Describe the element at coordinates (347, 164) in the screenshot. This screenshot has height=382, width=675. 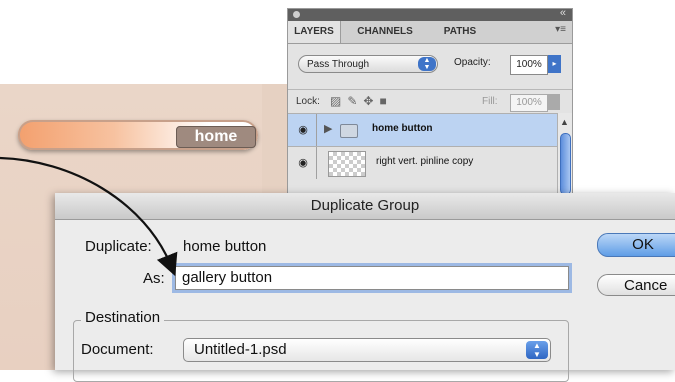
I see `layer-thumbnail` at that location.